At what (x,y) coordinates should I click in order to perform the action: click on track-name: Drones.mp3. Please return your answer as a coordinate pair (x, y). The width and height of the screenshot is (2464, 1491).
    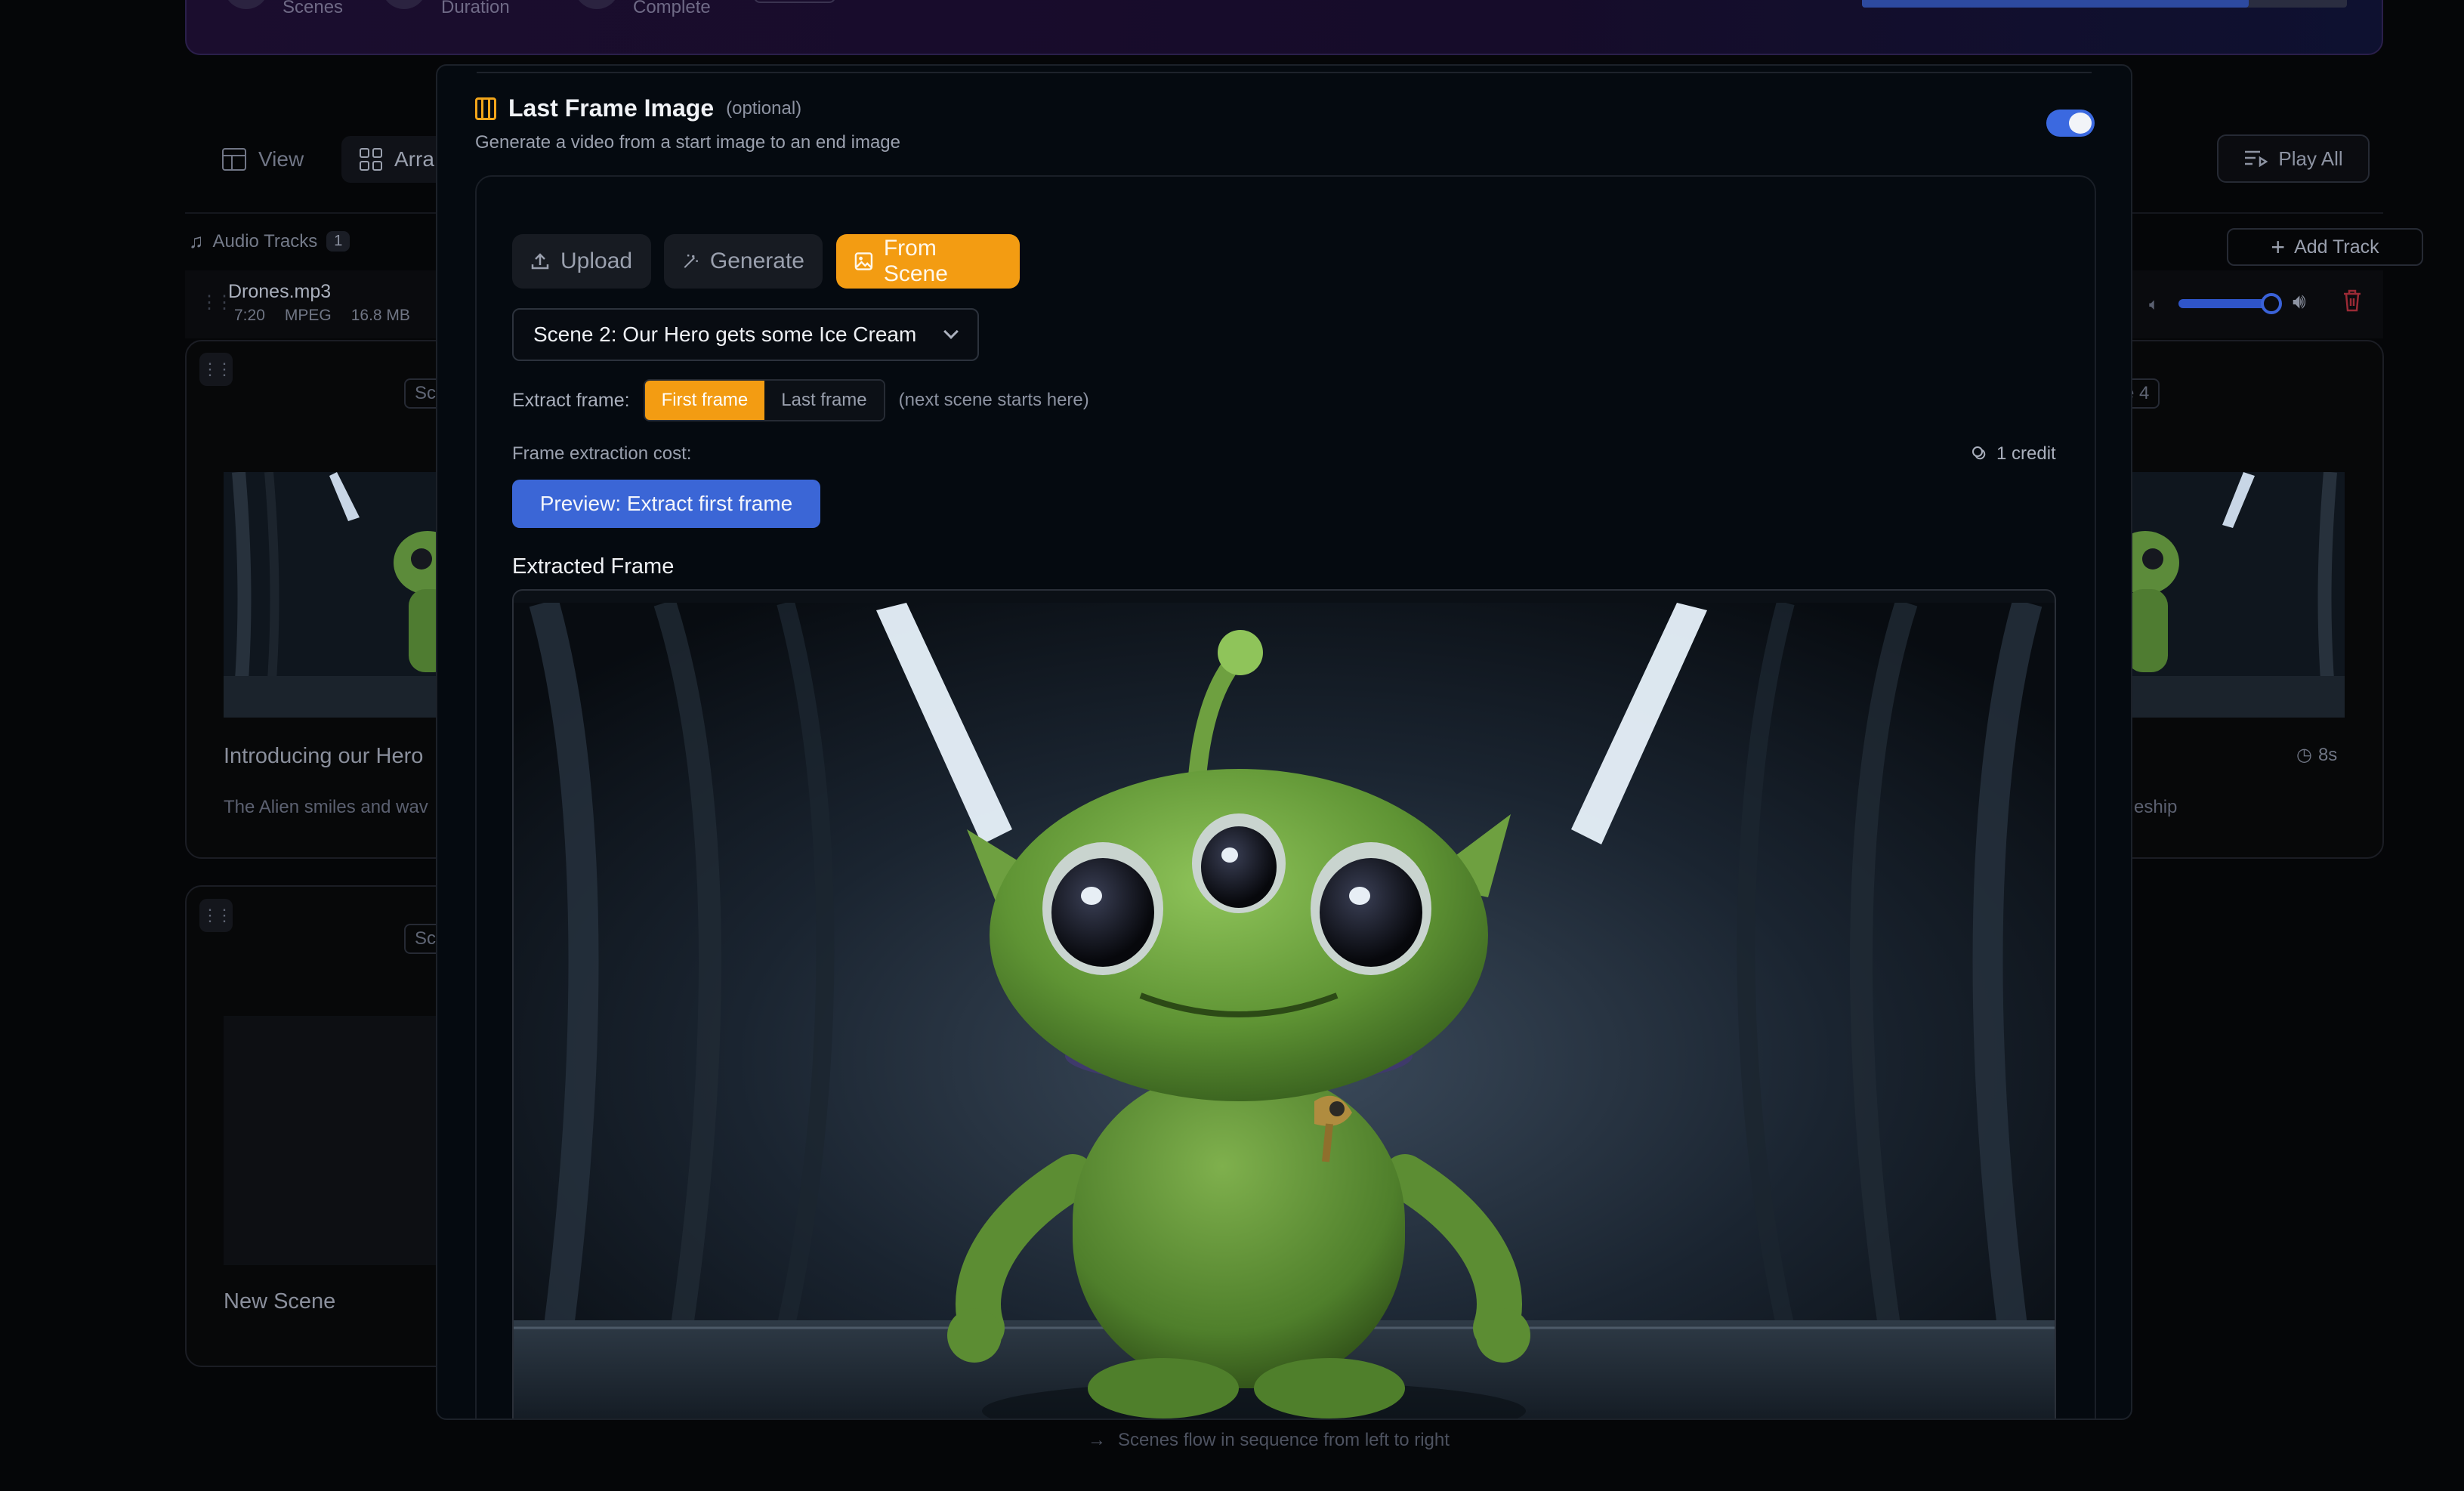
    Looking at the image, I should click on (280, 291).